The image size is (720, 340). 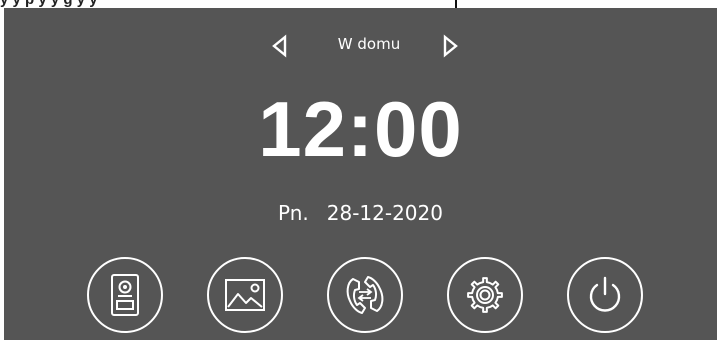 What do you see at coordinates (49, 4) in the screenshot?
I see `caption-text: y y p y y g y y` at bounding box center [49, 4].